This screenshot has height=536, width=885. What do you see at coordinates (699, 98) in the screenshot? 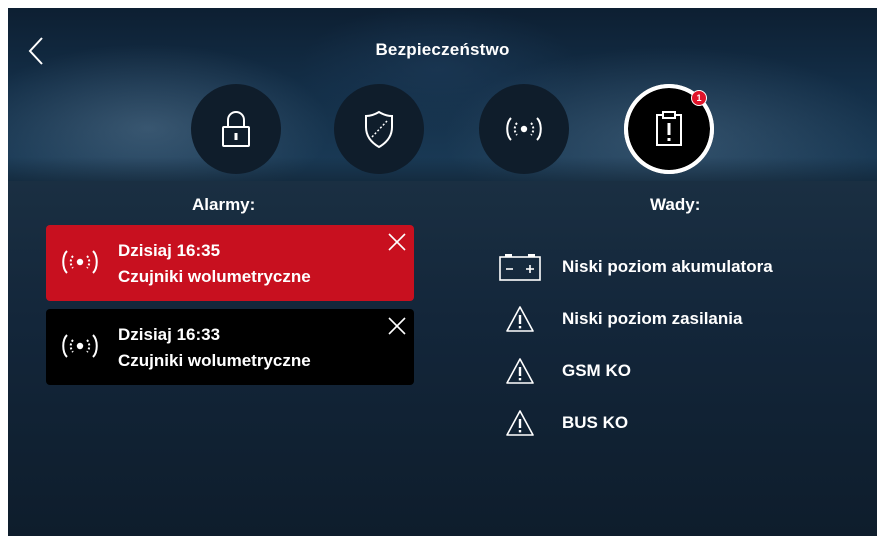
I see `notification-badge: 1` at bounding box center [699, 98].